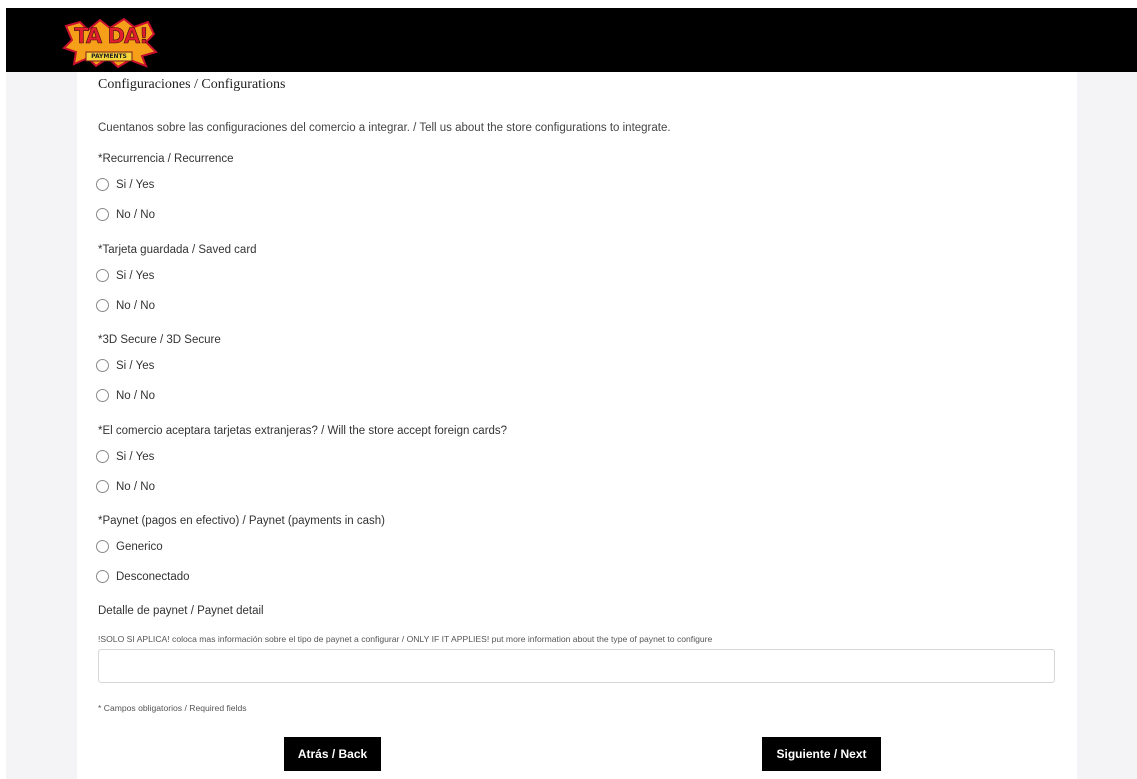  Describe the element at coordinates (332, 754) in the screenshot. I see `back-button: Atrás / Back` at that location.